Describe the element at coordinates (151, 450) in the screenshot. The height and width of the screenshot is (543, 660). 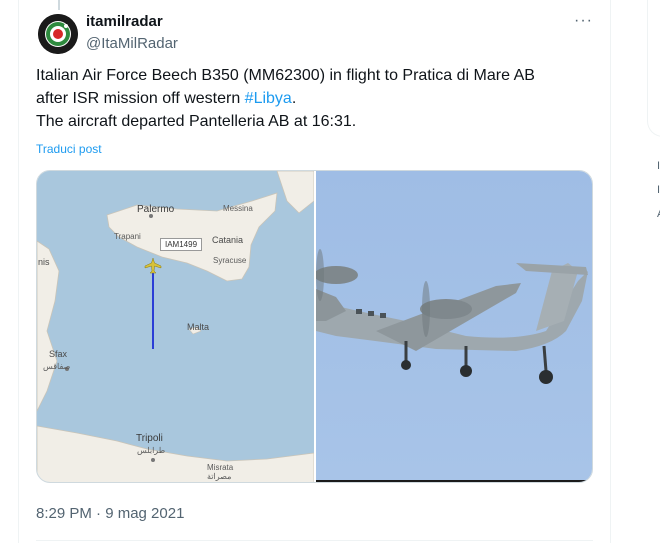
I see `map-label-tripoli-ar: طرابلس` at that location.